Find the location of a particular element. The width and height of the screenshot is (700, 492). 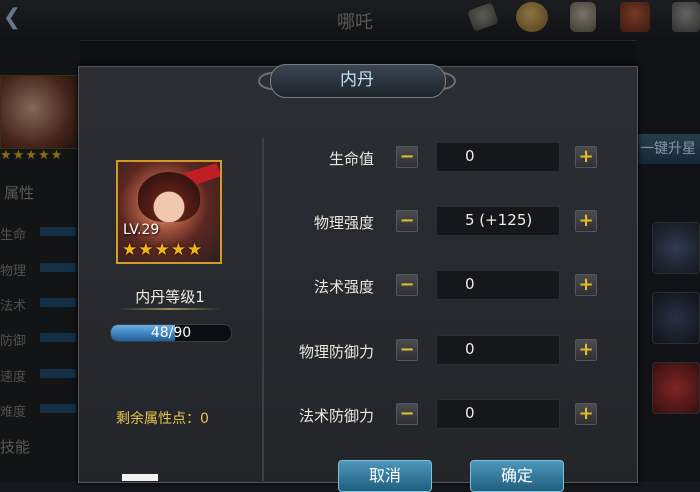

hero-face-icon is located at coordinates (169, 197).